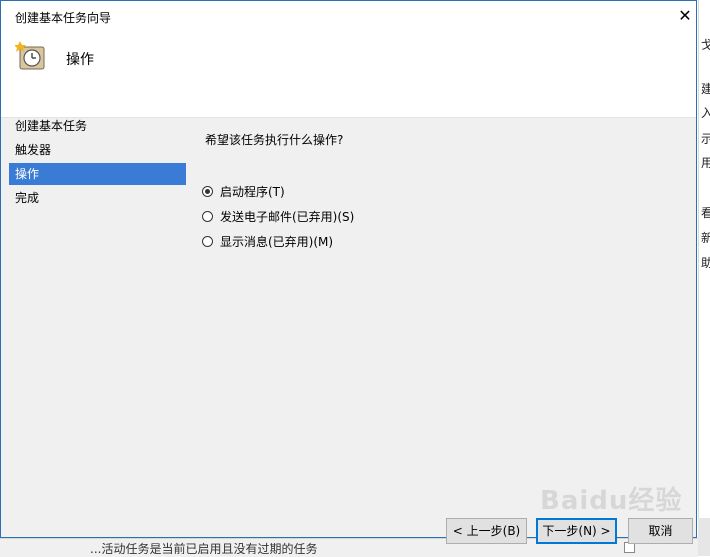 Image resolution: width=710 pixels, height=557 pixels. I want to click on cancel-button: 取消, so click(660, 531).